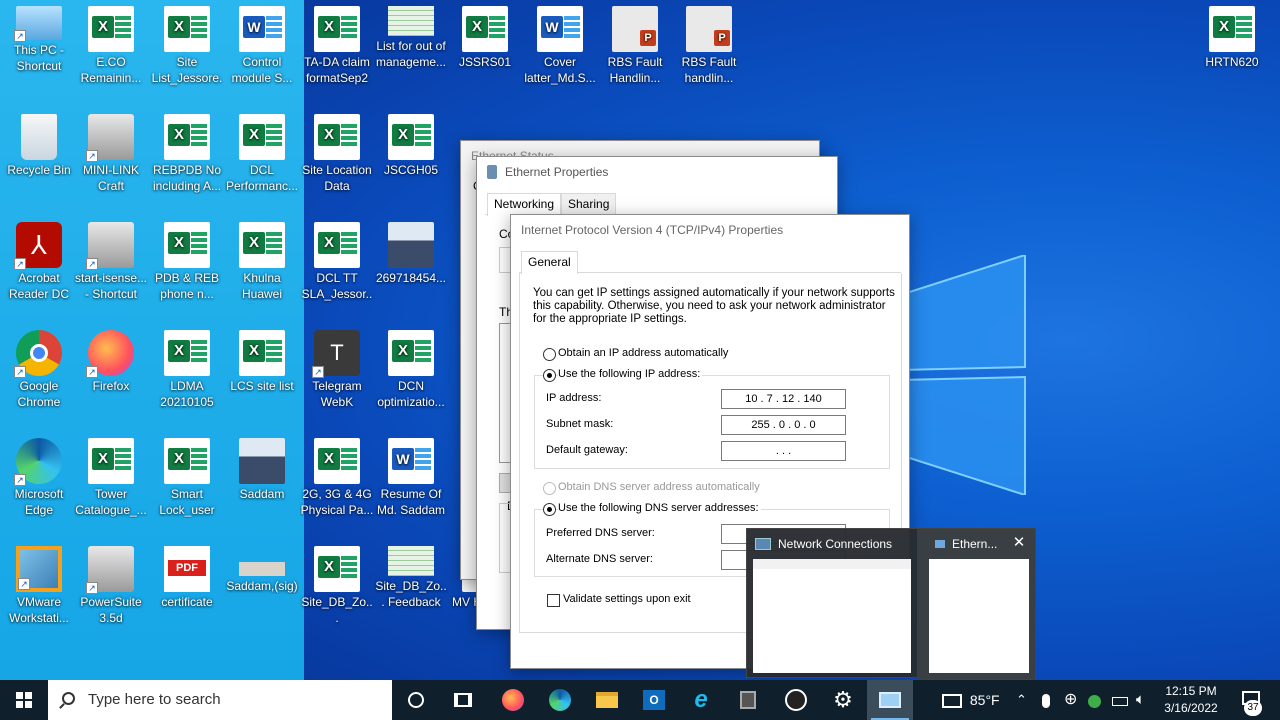 The width and height of the screenshot is (1280, 720). I want to click on desktop-icon-photo: Saddam, so click(262, 484).